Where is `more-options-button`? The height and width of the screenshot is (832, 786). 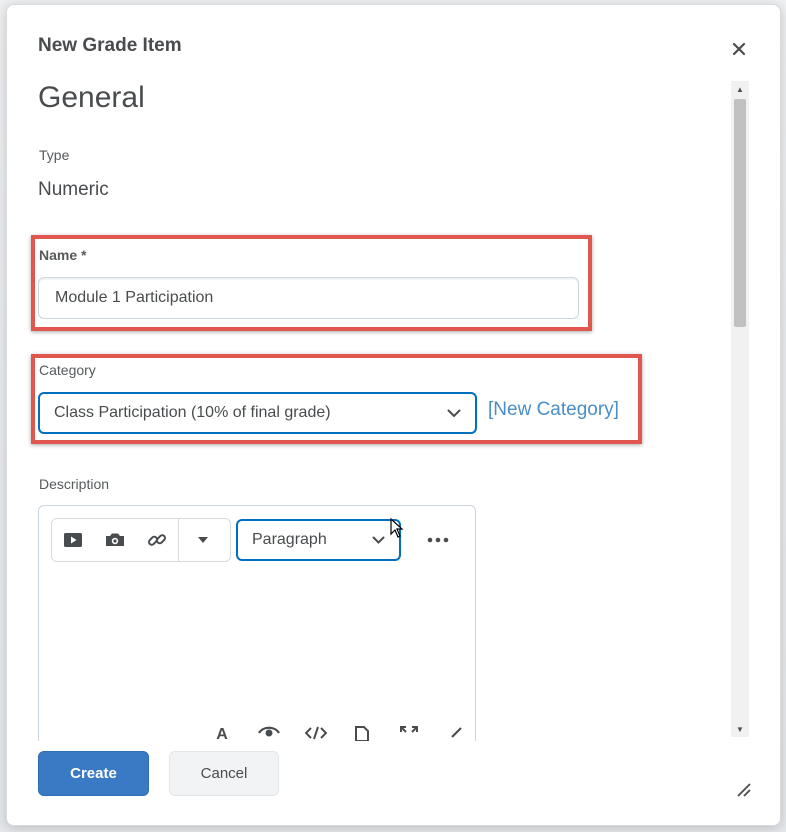
more-options-button is located at coordinates (438, 540).